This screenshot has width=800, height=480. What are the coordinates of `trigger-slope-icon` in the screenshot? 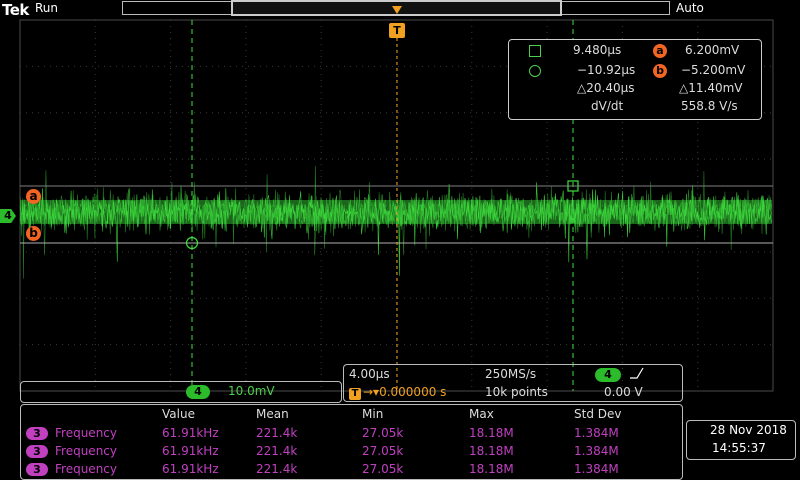 It's located at (637, 374).